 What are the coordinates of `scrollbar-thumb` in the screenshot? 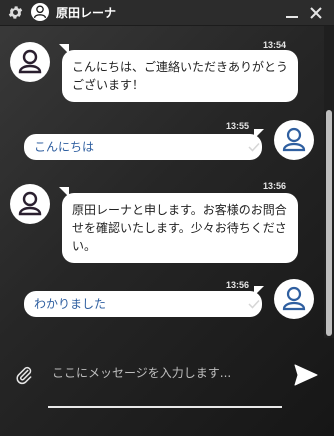 It's located at (329, 223).